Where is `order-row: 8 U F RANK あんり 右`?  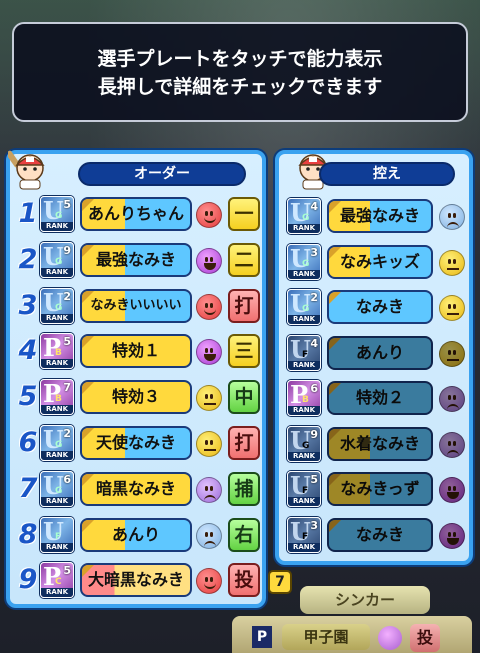 order-row: 8 U F RANK あんり 右 is located at coordinates (140, 535).